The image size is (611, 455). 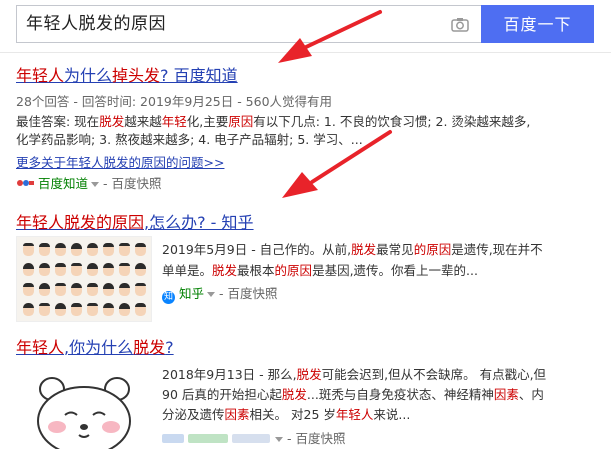 I want to click on baidu-zhidao-logo-icon, so click(x=25, y=183).